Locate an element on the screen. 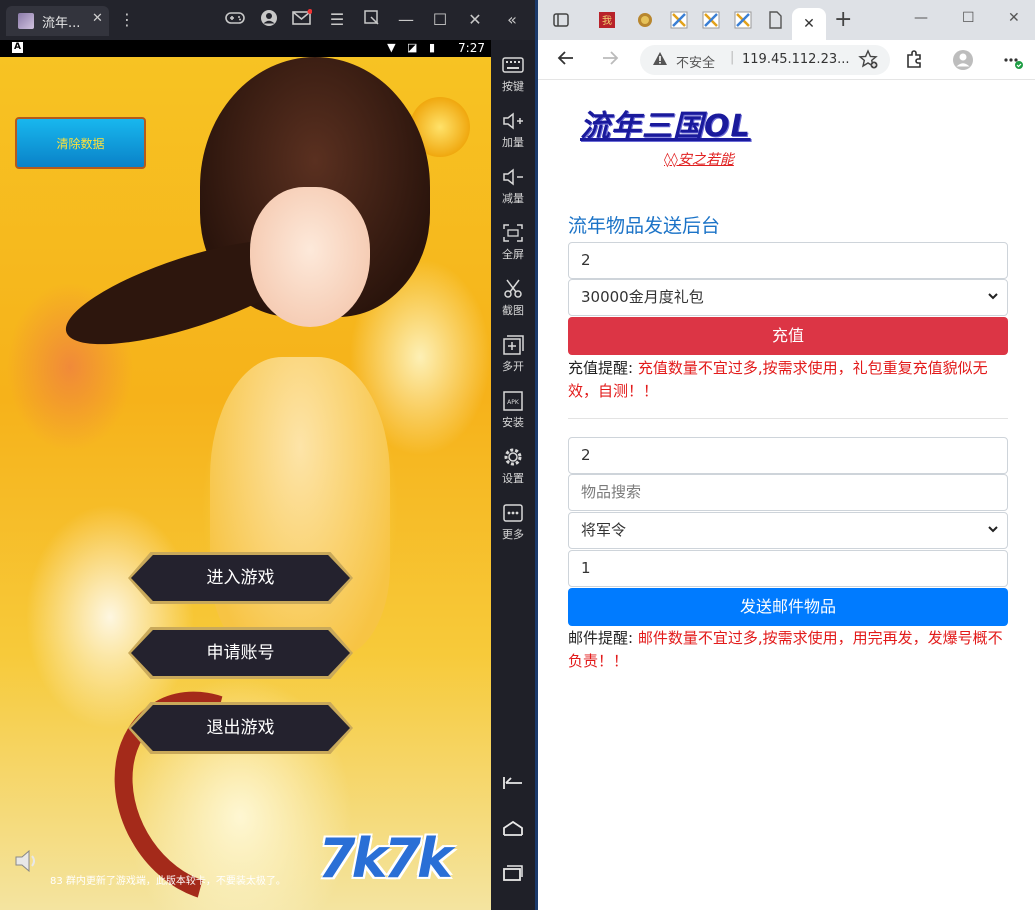 This screenshot has width=1035, height=910. mail-quantity-input: 1 is located at coordinates (788, 568).